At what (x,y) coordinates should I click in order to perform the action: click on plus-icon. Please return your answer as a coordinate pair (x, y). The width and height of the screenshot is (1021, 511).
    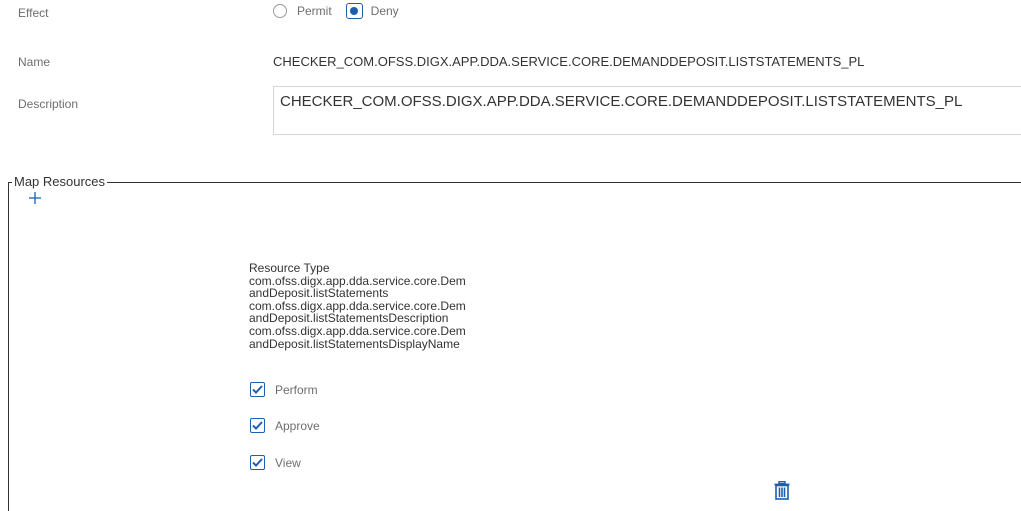
    Looking at the image, I should click on (35, 198).